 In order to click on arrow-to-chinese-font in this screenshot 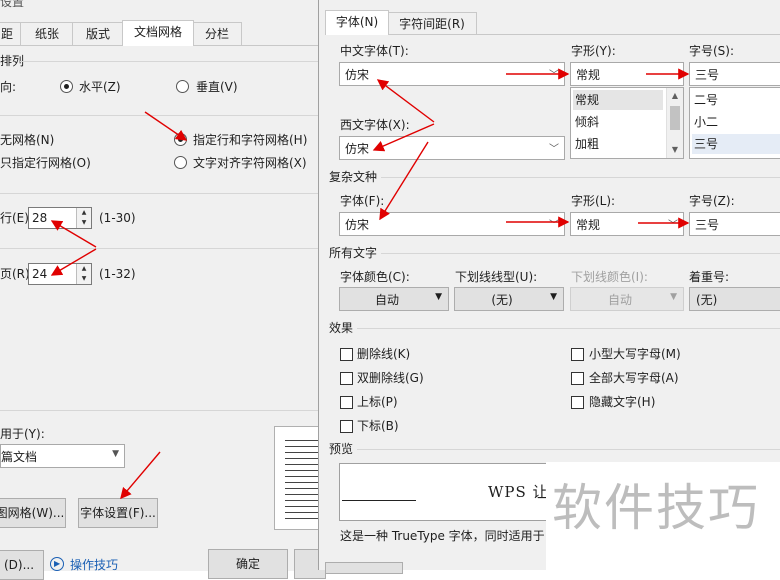, I will do `click(405, 101)`.